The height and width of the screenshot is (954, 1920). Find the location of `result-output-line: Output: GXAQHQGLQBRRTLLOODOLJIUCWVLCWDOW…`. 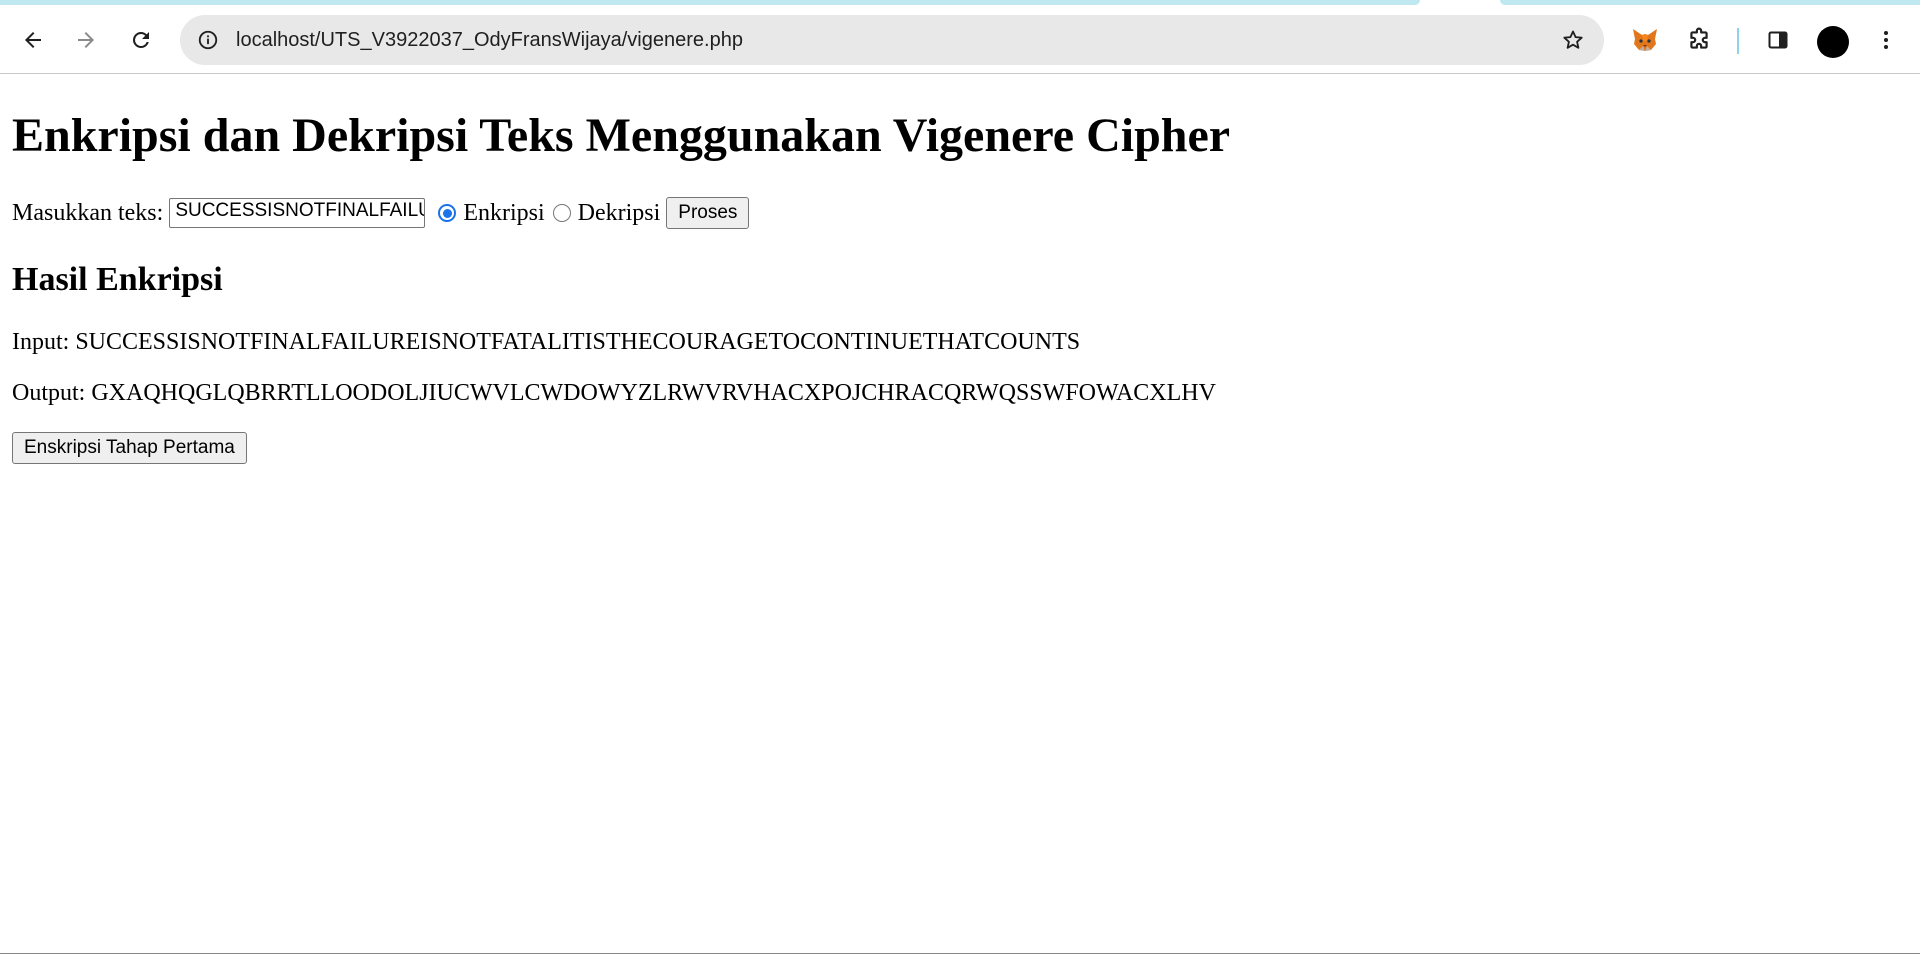

result-output-line: Output: GXAQHQGLQBRRTLLOODOLJIUCWVLCWDOW… is located at coordinates (614, 393).